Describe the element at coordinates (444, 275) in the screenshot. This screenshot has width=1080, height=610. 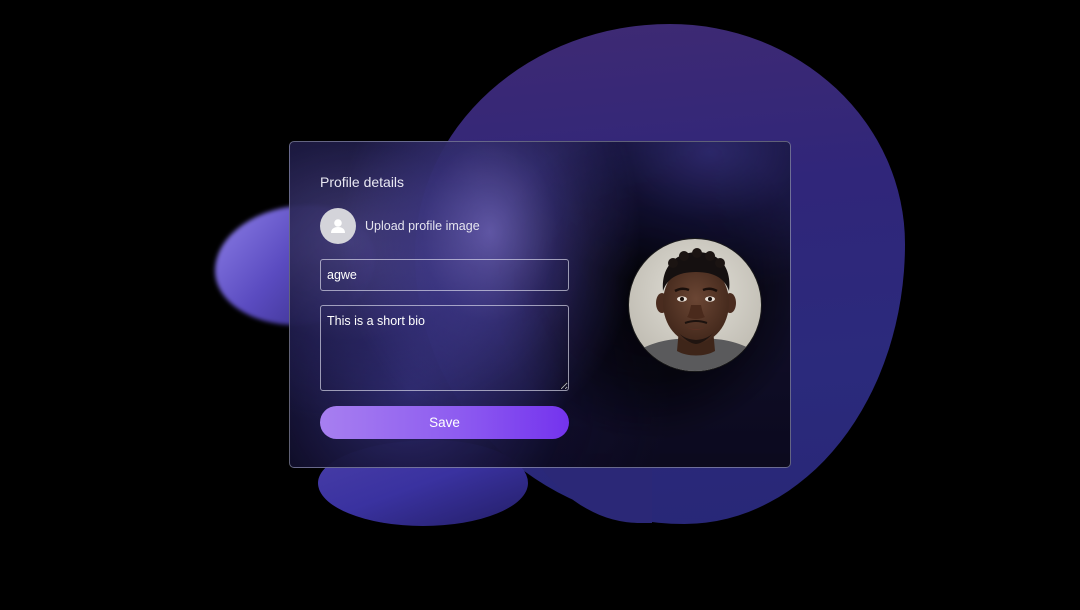
I see `name-input` at that location.